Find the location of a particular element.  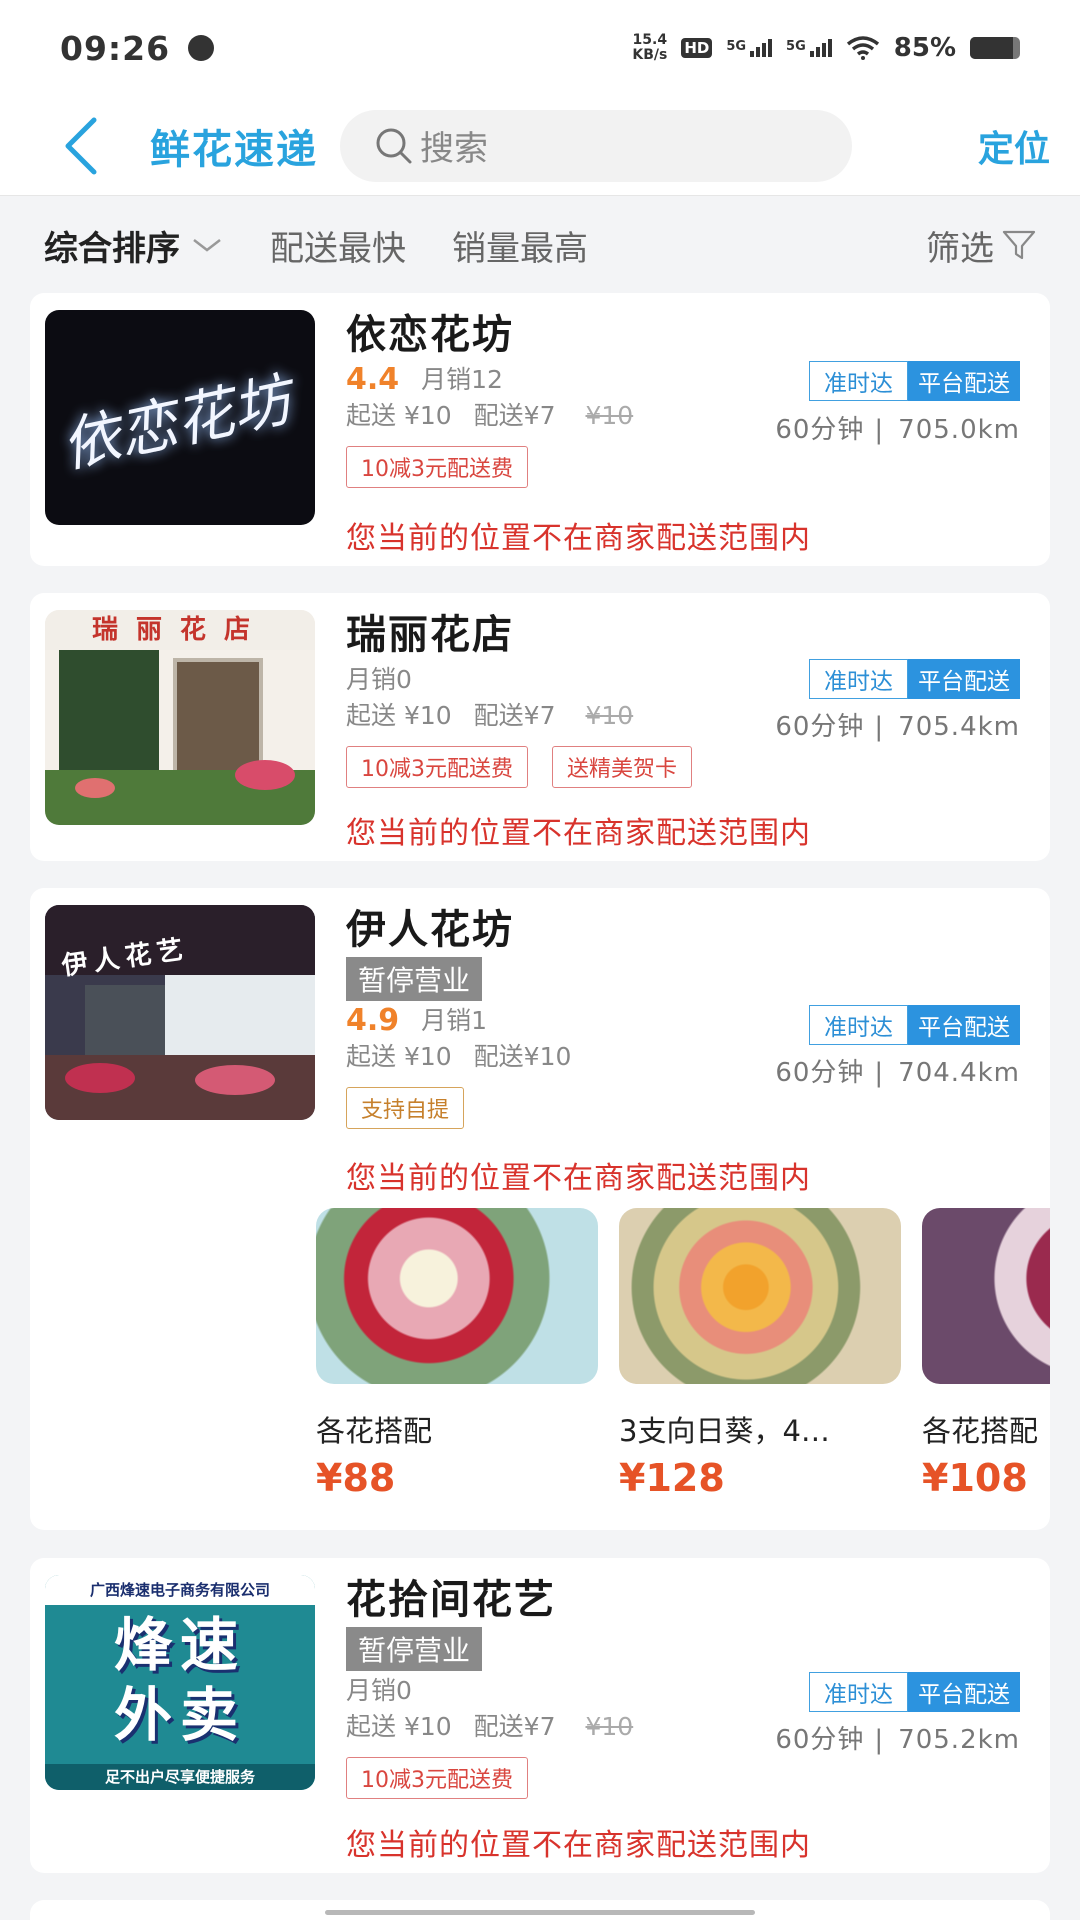

sort-bar: 综合排序 配送最快 销量最高 筛选 is located at coordinates (540, 245).